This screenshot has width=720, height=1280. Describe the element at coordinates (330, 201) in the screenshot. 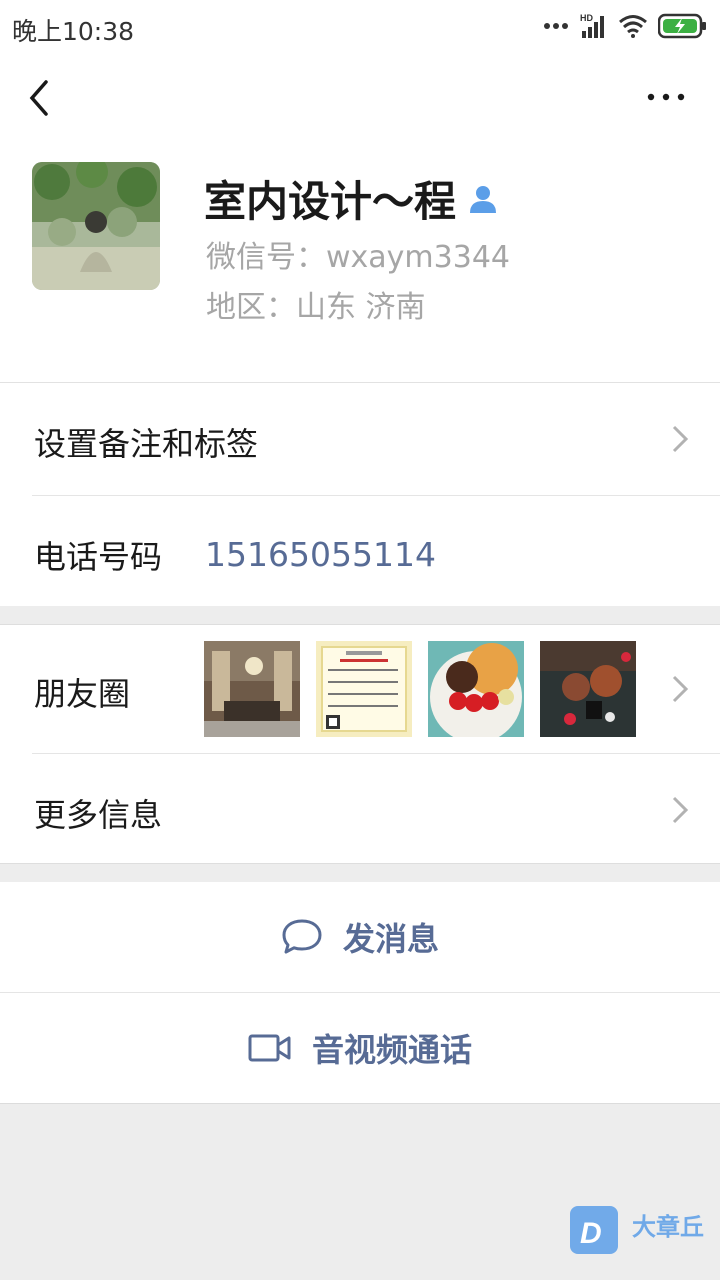

I see `contact-name-text: 室内设计～程` at that location.